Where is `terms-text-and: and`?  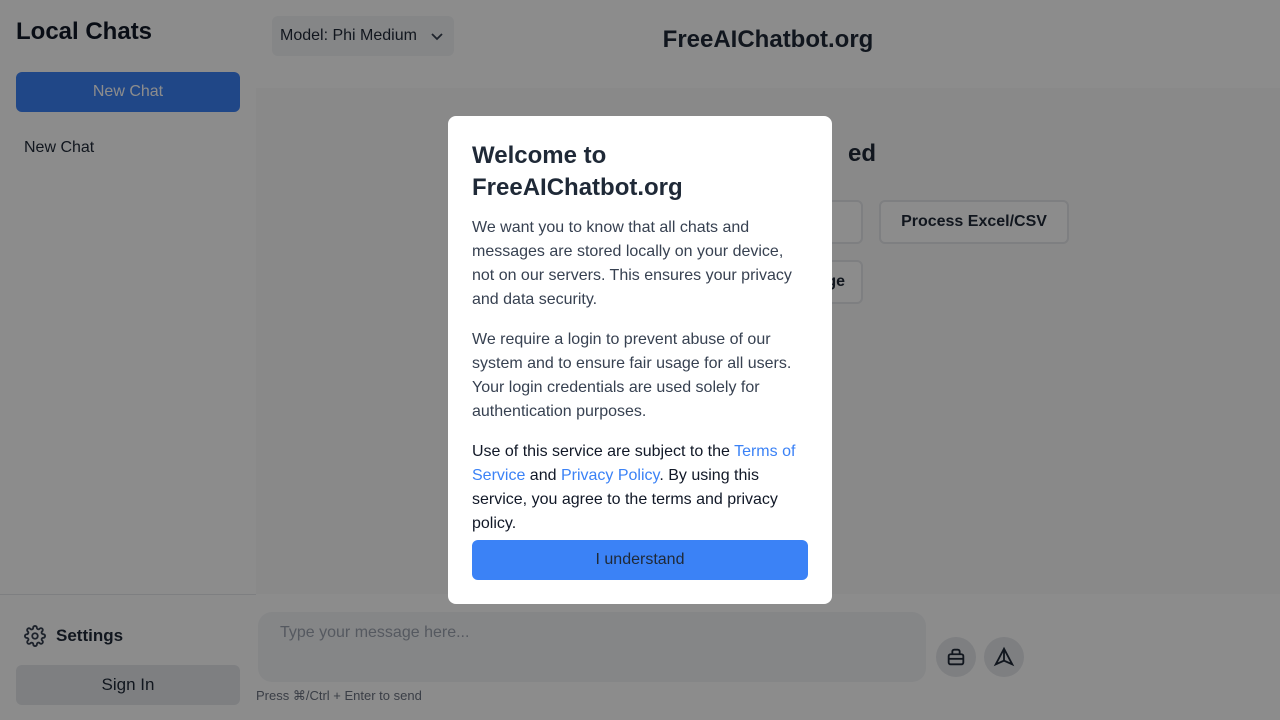
terms-text-and: and is located at coordinates (543, 475).